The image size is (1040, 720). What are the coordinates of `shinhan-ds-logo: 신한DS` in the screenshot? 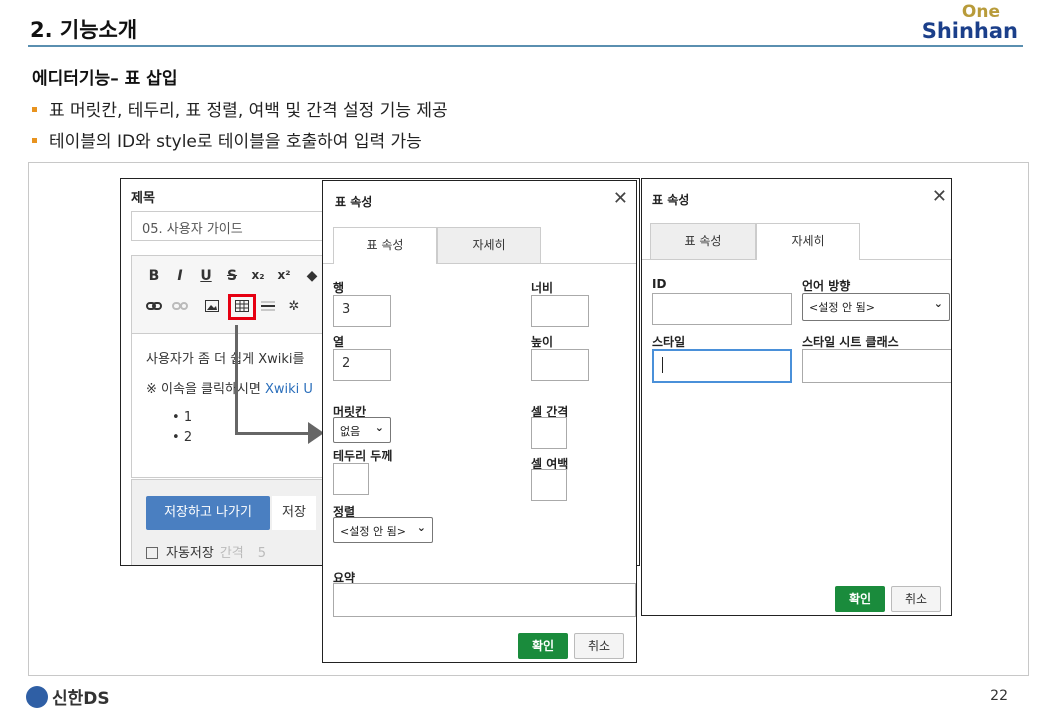 It's located at (68, 697).